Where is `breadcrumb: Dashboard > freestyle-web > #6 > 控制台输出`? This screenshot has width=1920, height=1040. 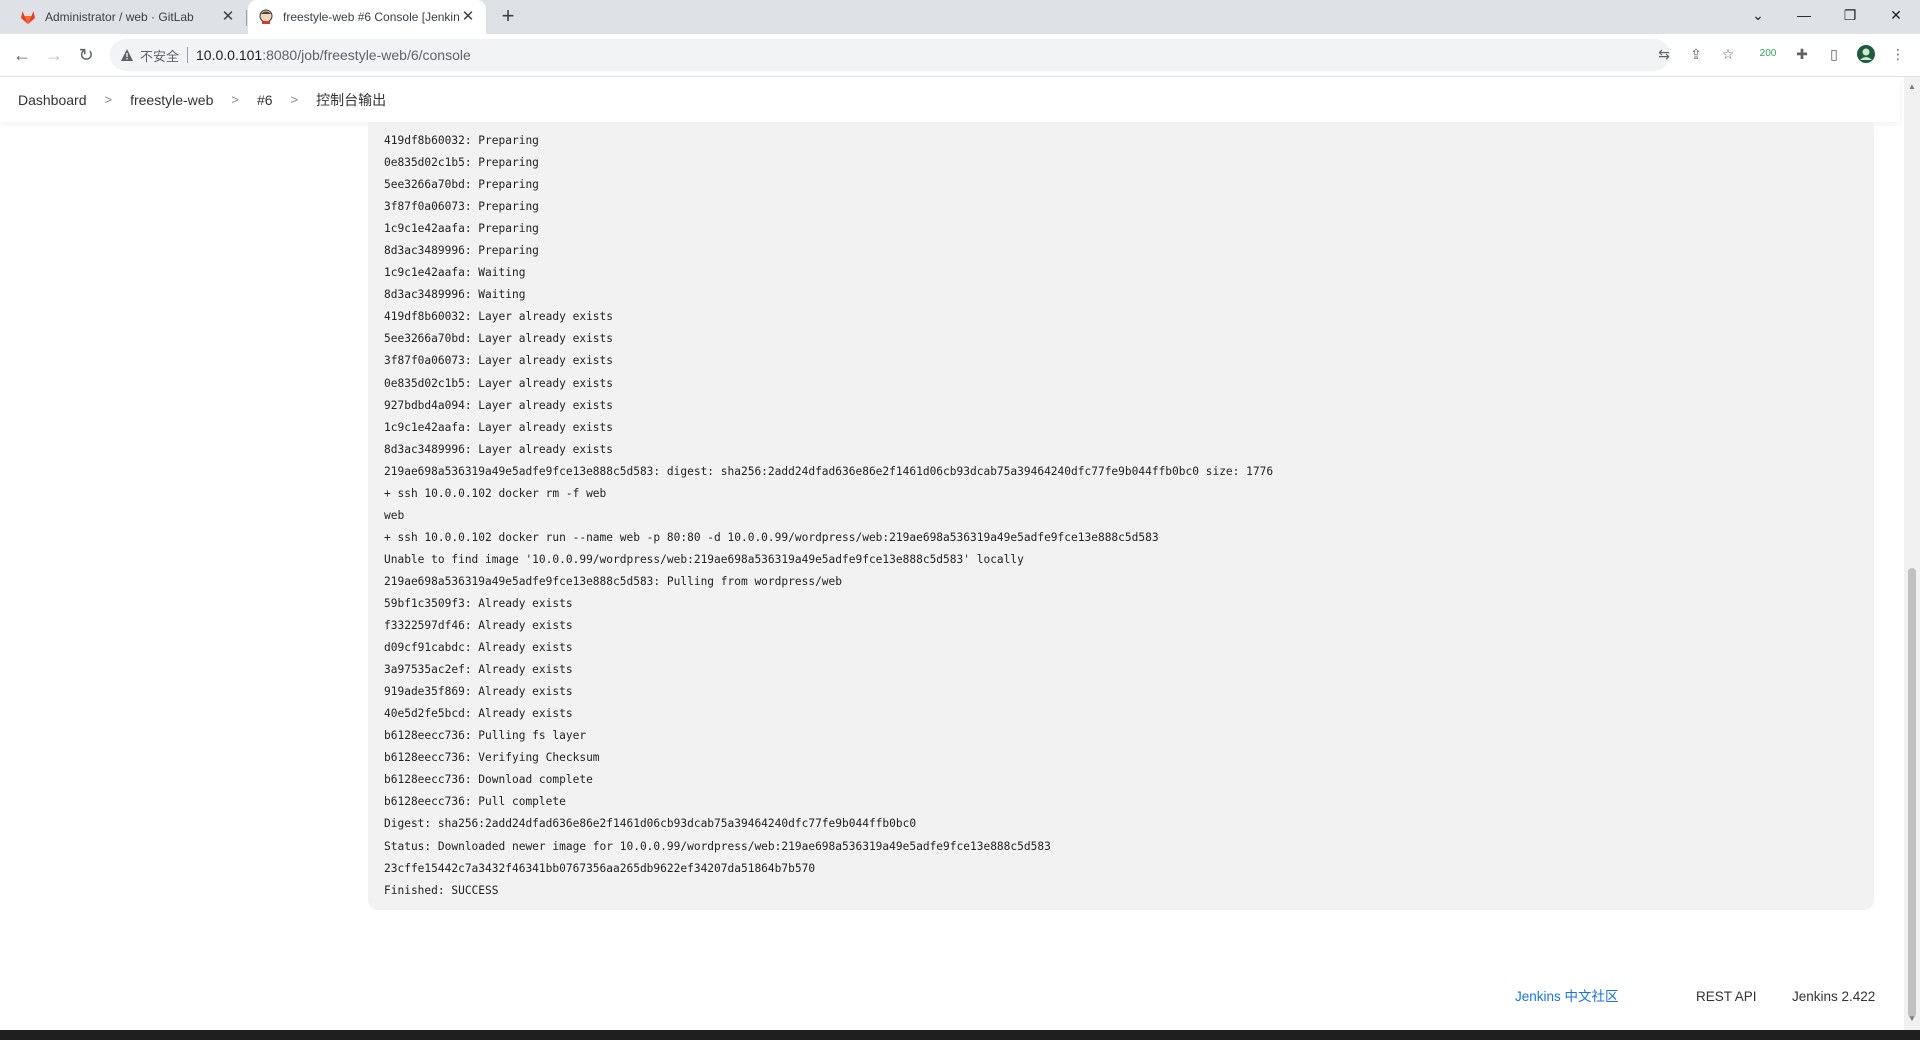 breadcrumb: Dashboard > freestyle-web > #6 > 控制台输出 is located at coordinates (950, 99).